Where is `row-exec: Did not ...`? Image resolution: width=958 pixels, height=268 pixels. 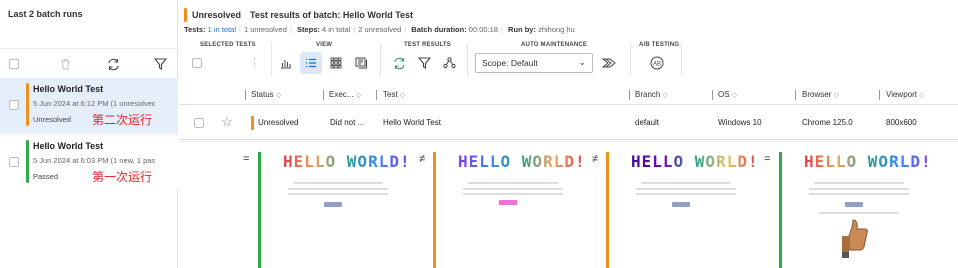 row-exec: Did not ... is located at coordinates (347, 122).